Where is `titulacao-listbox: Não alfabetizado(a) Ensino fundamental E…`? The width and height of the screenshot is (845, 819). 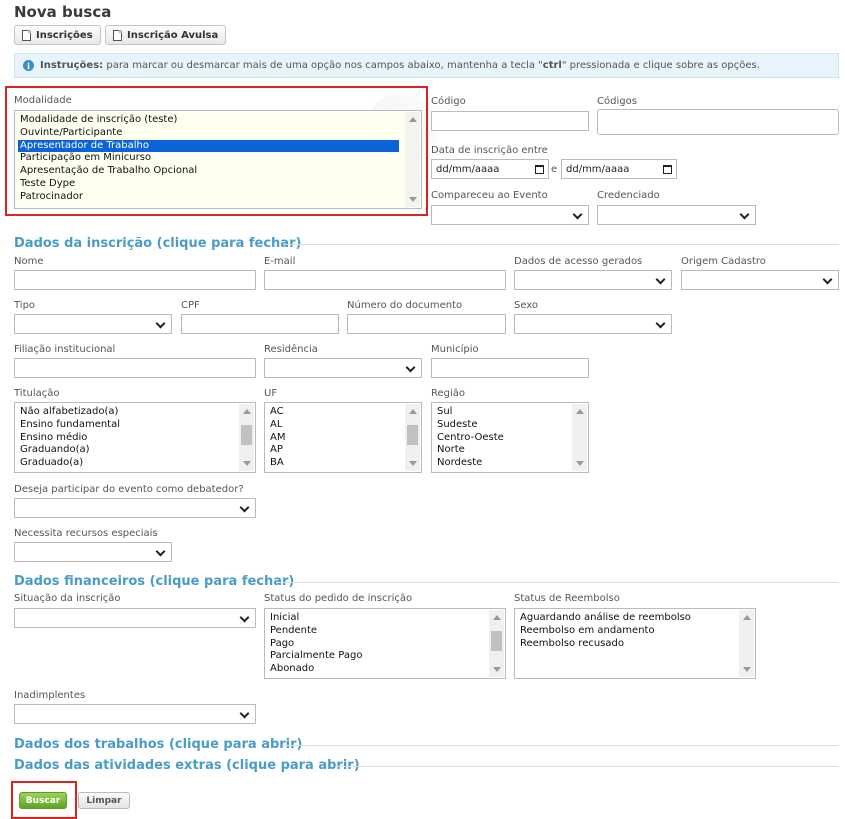 titulacao-listbox: Não alfabetizado(a) Ensino fundamental E… is located at coordinates (135, 437).